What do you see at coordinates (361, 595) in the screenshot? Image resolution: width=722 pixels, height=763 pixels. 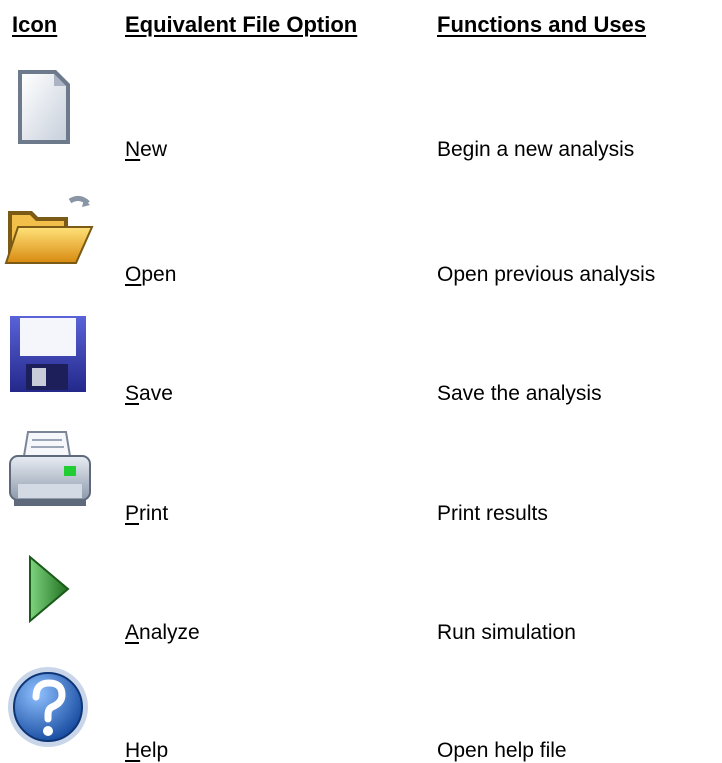 I see `table-row: Analyze Run simulation` at bounding box center [361, 595].